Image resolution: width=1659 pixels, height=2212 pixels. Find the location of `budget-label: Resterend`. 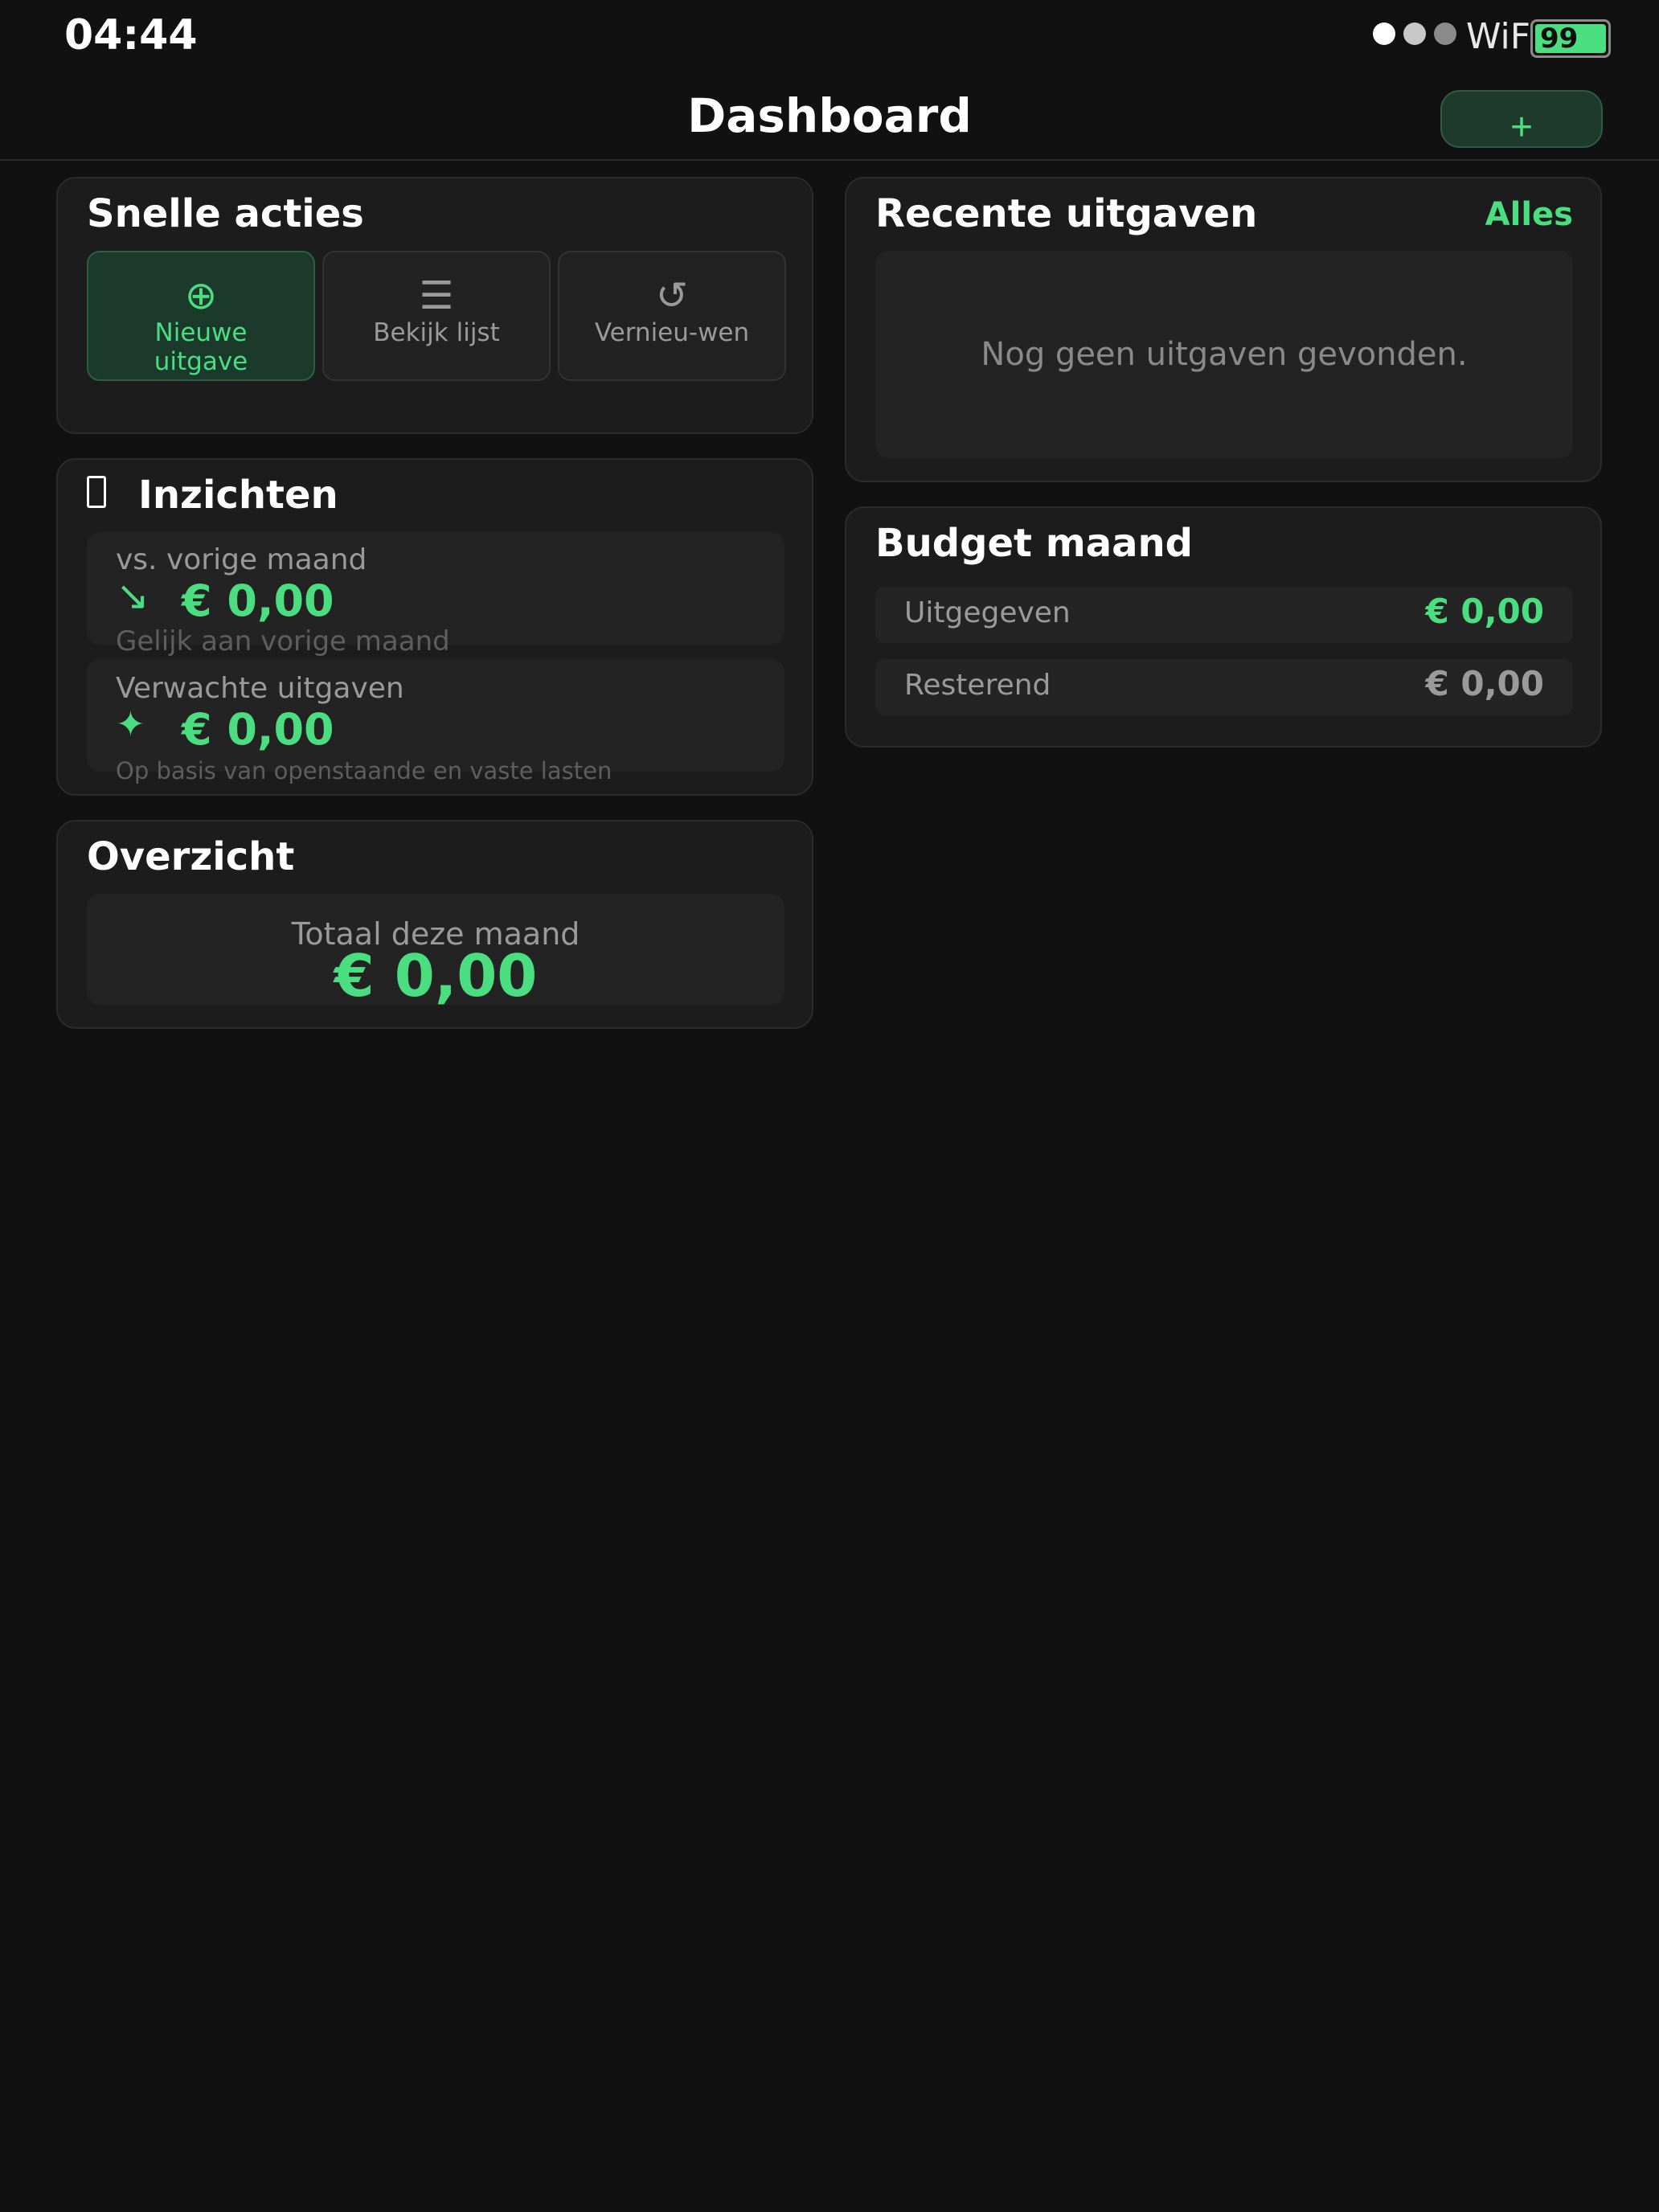

budget-label: Resterend is located at coordinates (977, 685).